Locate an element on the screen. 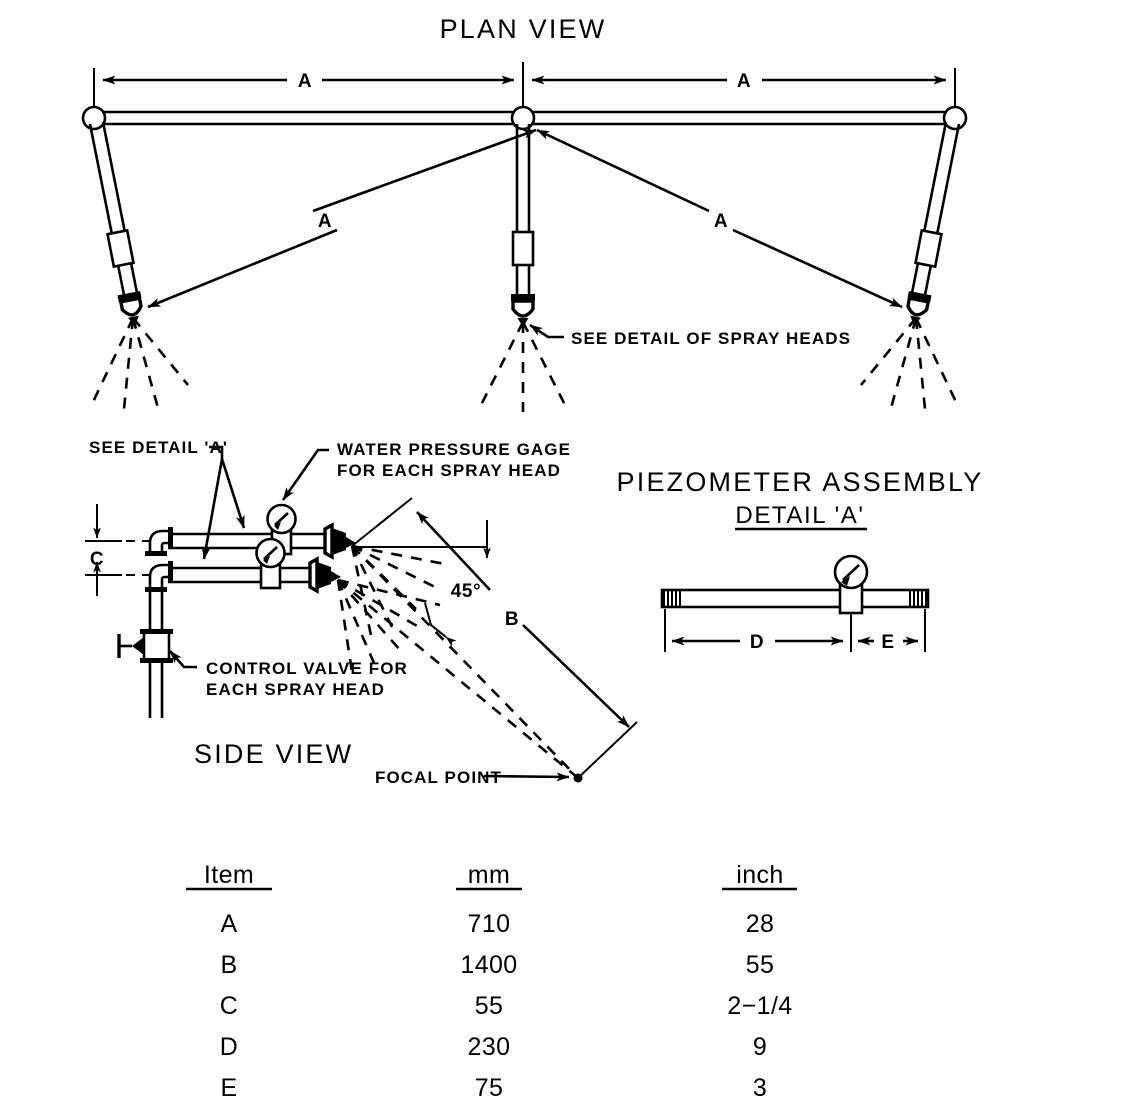  table-cell-item: C is located at coordinates (229, 1006).